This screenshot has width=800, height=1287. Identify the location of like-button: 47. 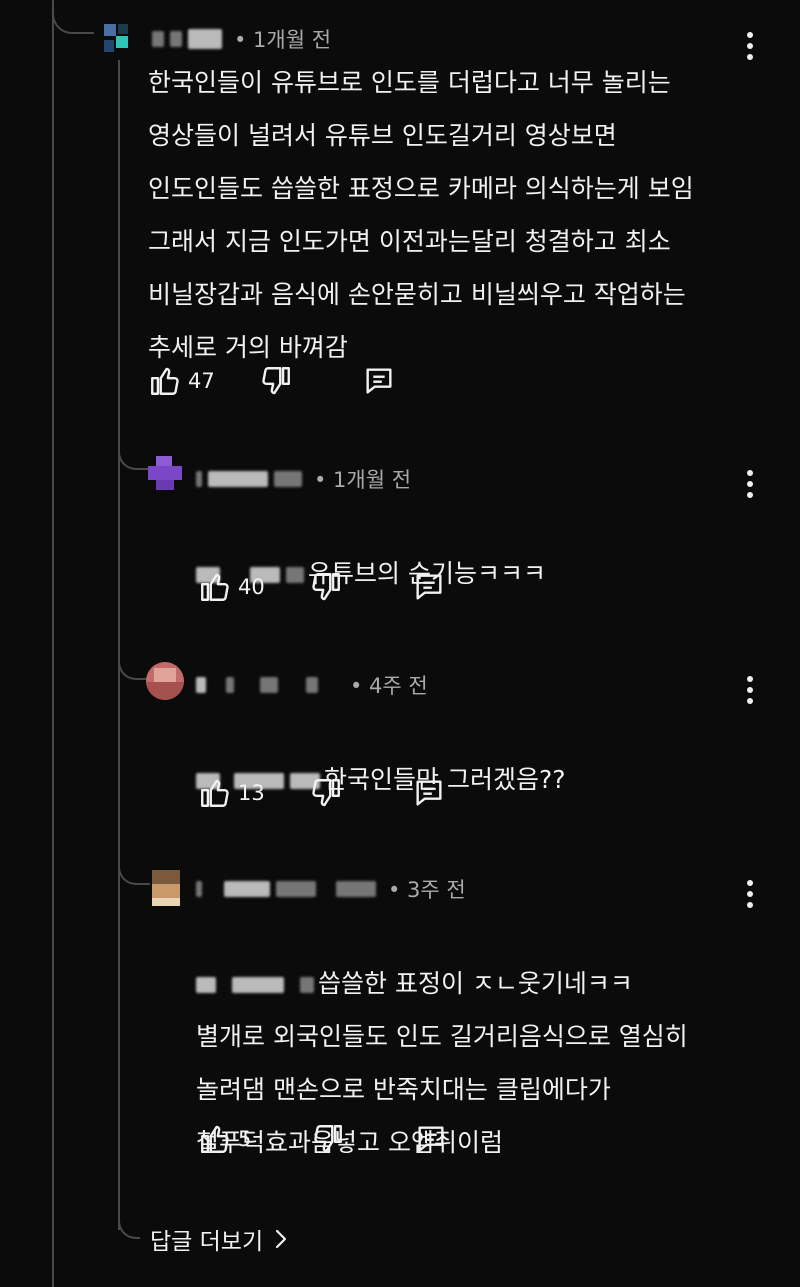
(181, 381).